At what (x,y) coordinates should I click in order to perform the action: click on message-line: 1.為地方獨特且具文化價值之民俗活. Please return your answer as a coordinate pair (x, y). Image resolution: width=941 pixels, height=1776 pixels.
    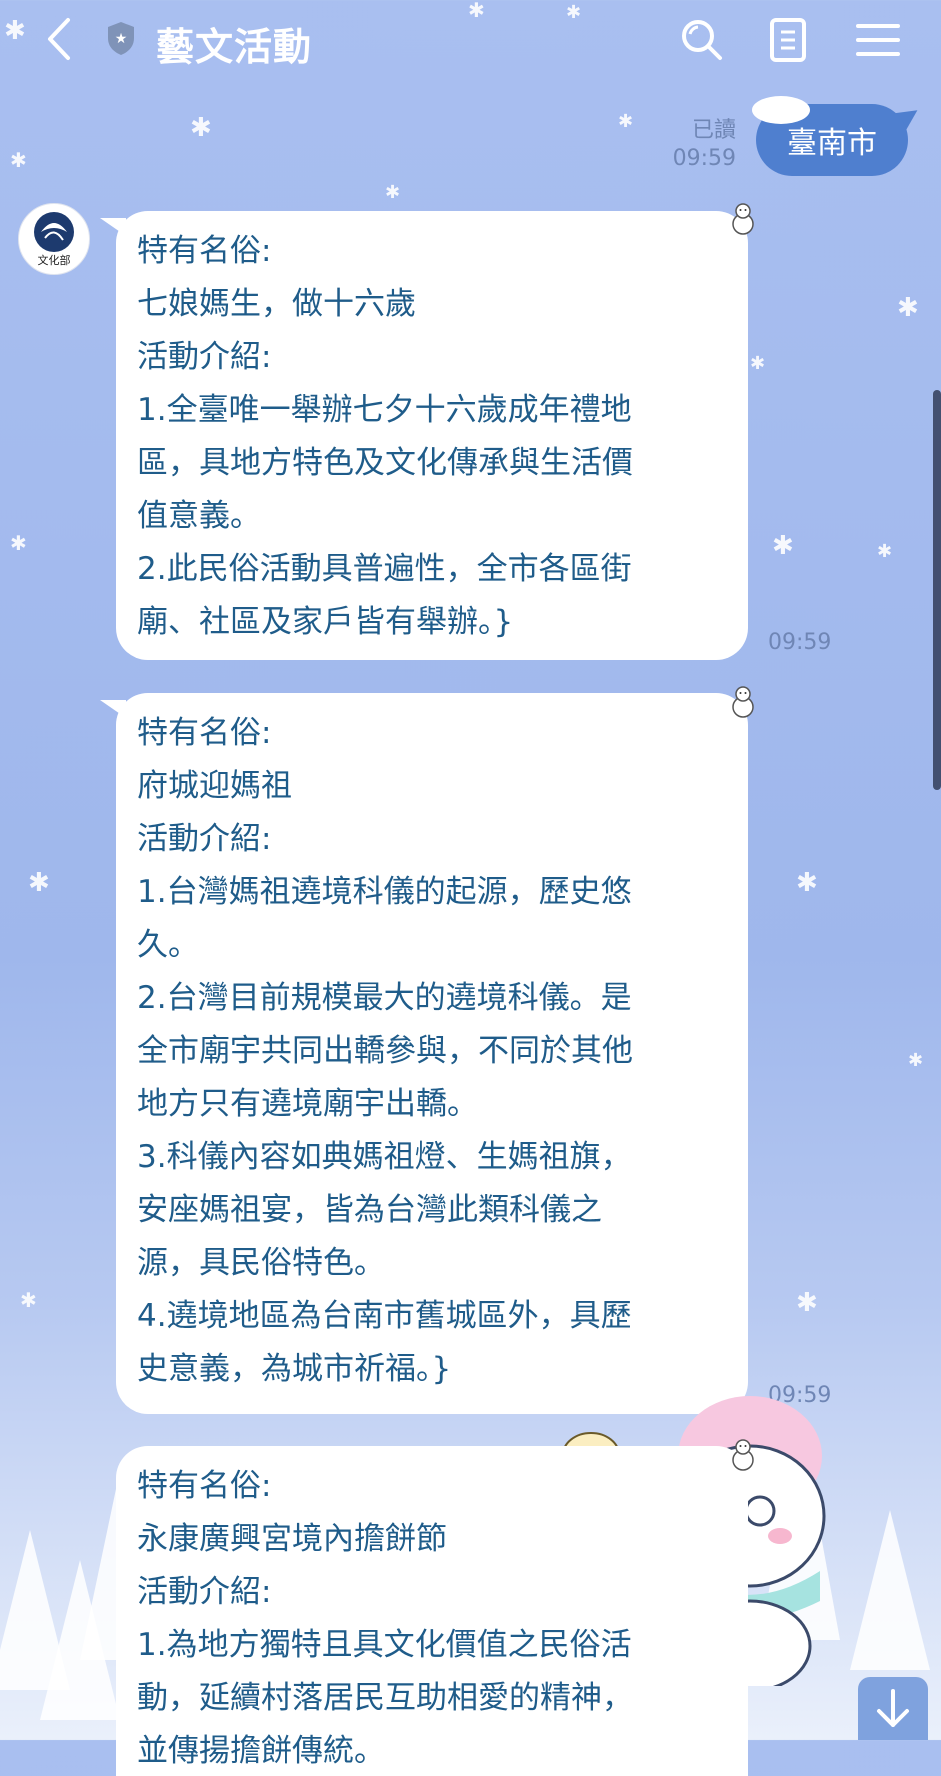
    Looking at the image, I should click on (384, 1645).